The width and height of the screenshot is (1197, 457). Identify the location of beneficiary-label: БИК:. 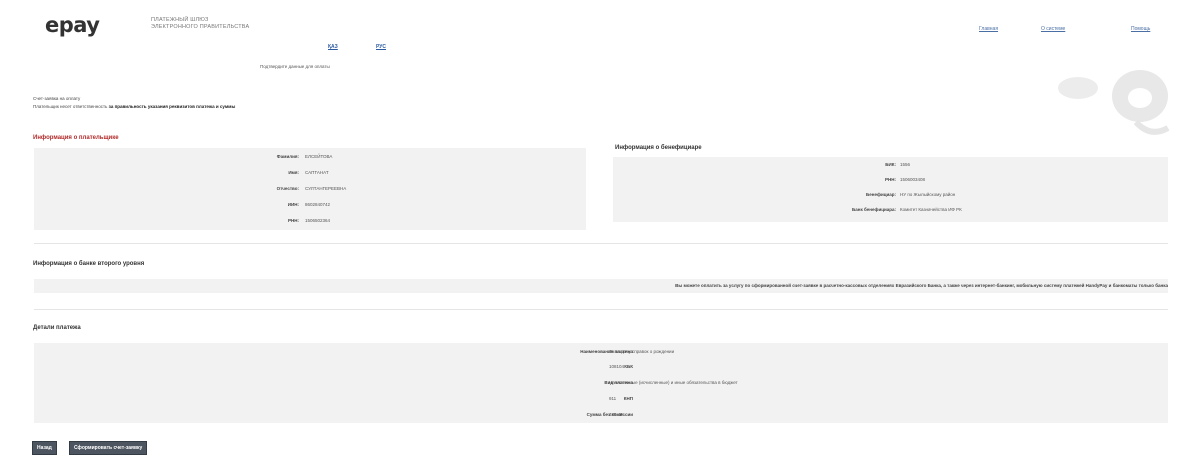
(890, 164).